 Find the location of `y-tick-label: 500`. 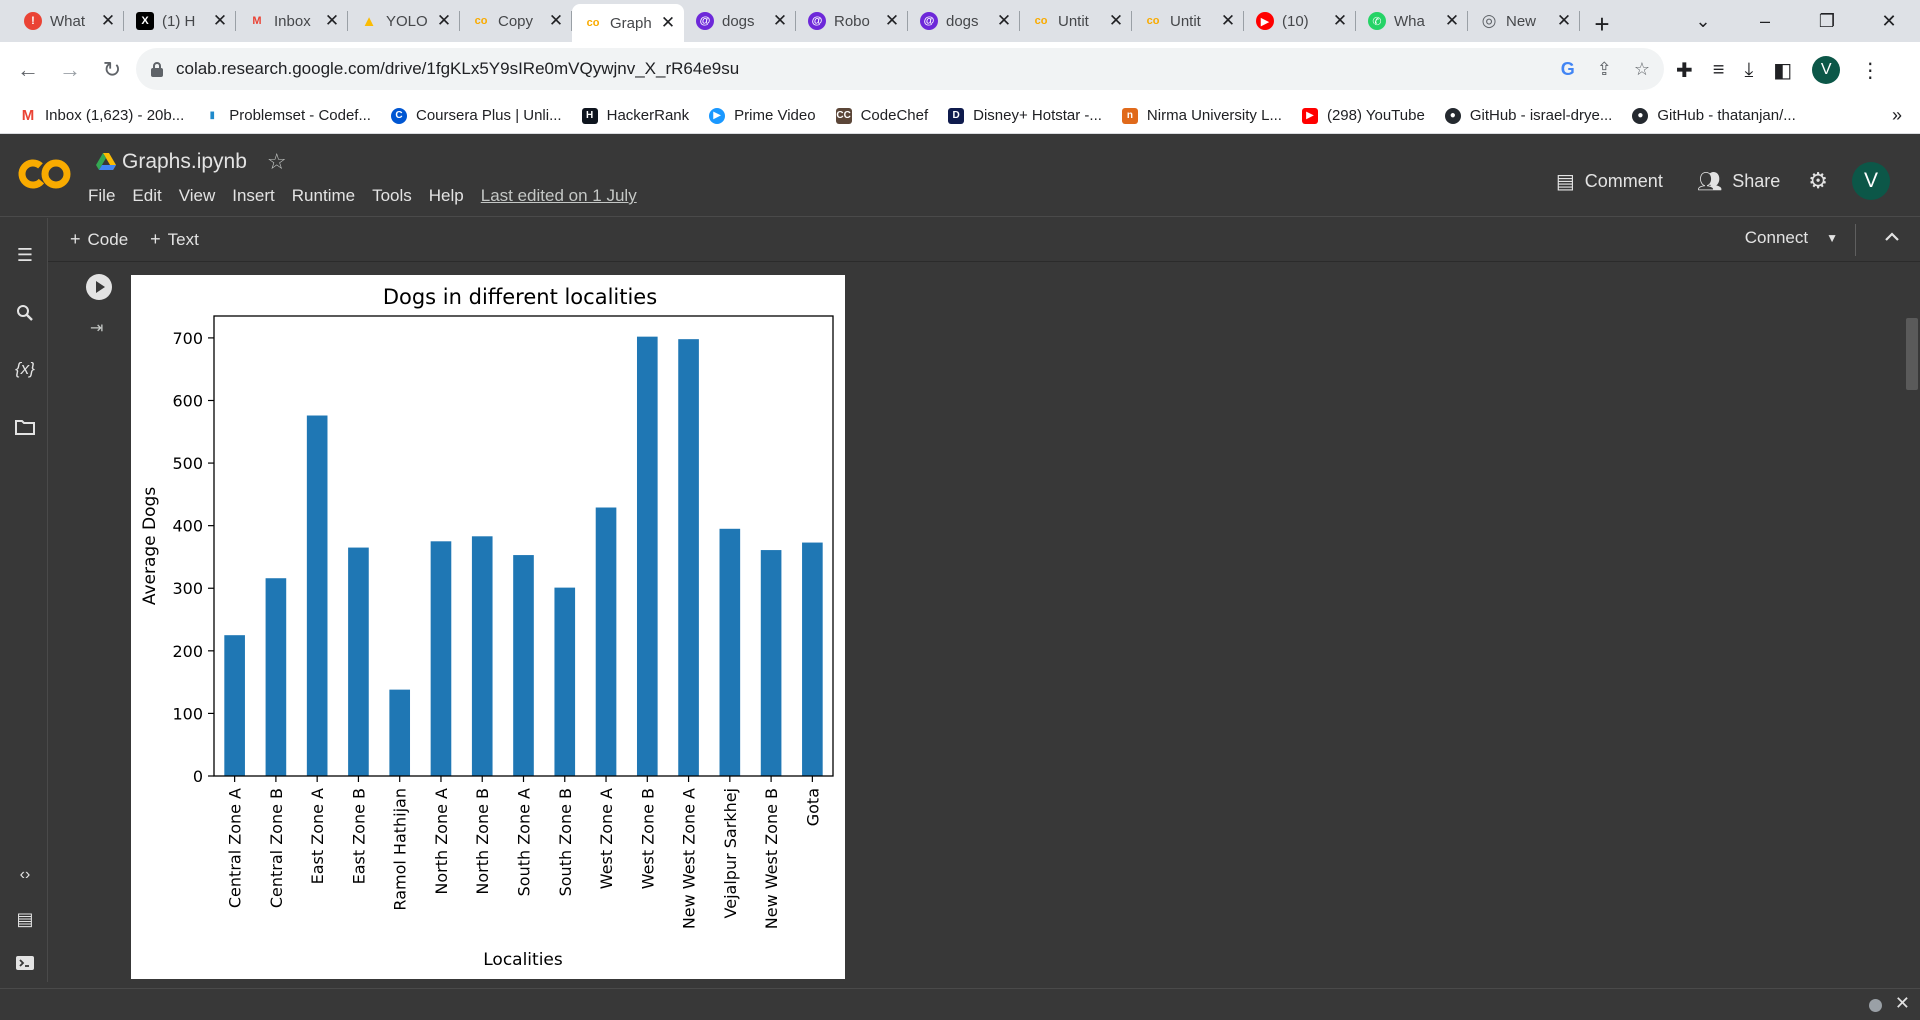

y-tick-label: 500 is located at coordinates (187, 463).